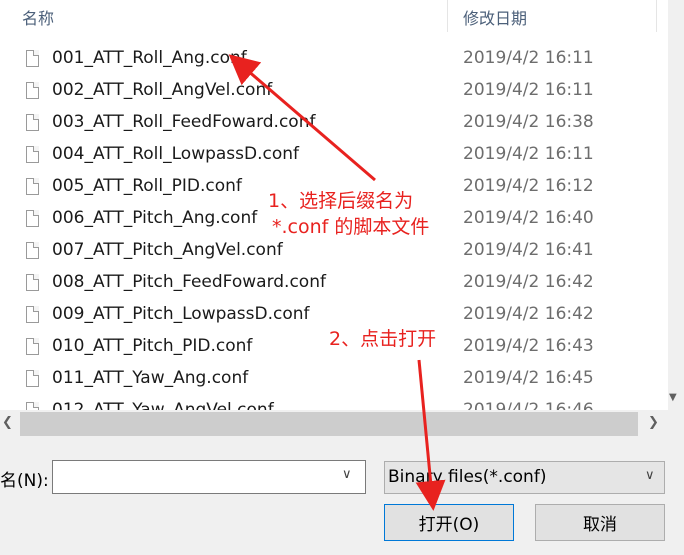  I want to click on sort-caret-icon: ˄, so click(231, 3).